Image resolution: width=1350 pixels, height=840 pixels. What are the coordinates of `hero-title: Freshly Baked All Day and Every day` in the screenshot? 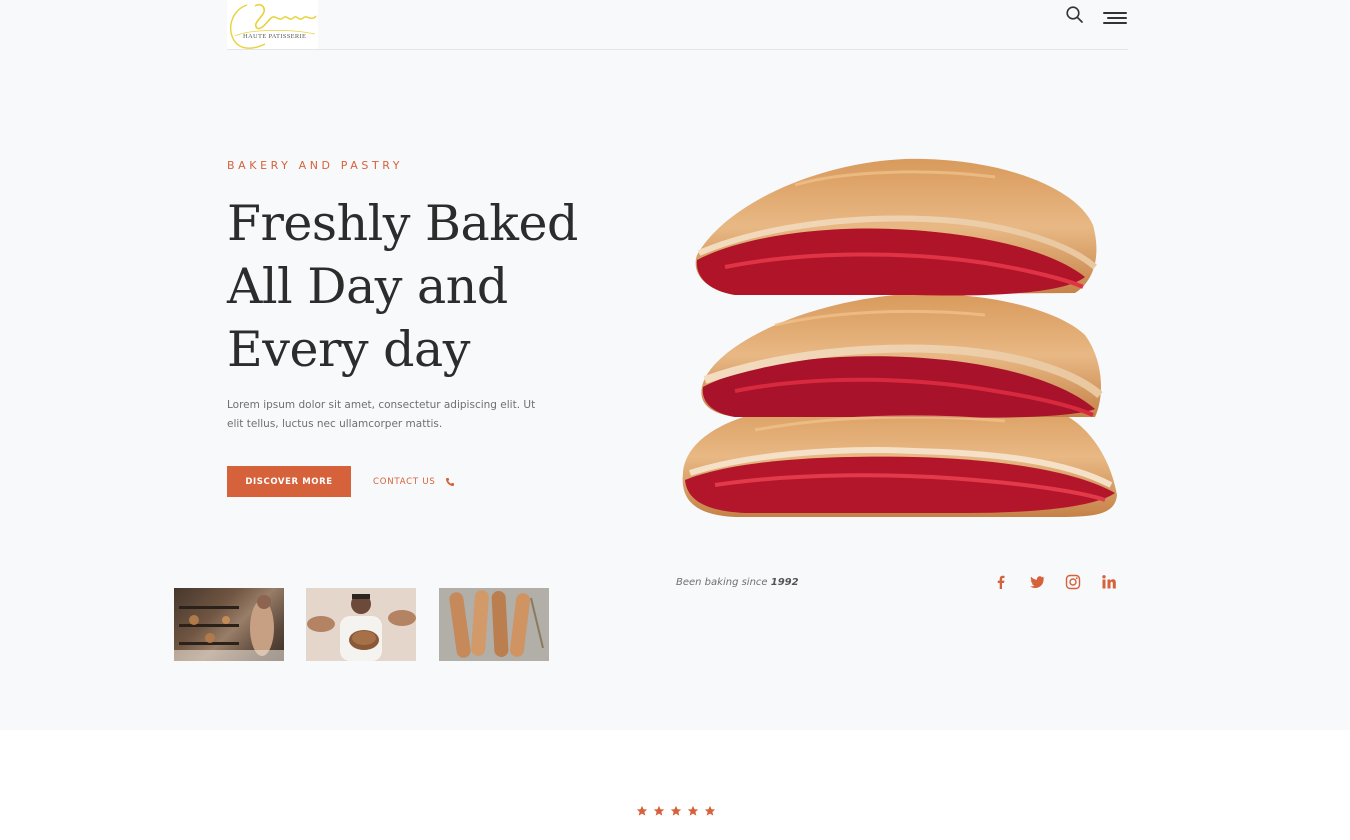 It's located at (437, 286).